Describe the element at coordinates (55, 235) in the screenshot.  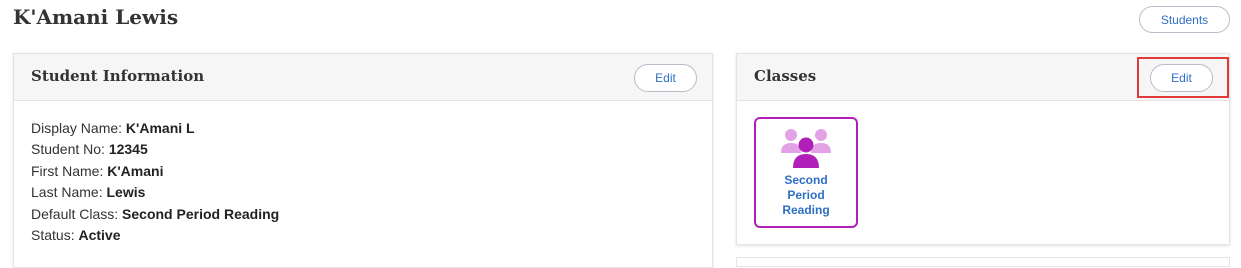
I see `info-label: Status:` at that location.